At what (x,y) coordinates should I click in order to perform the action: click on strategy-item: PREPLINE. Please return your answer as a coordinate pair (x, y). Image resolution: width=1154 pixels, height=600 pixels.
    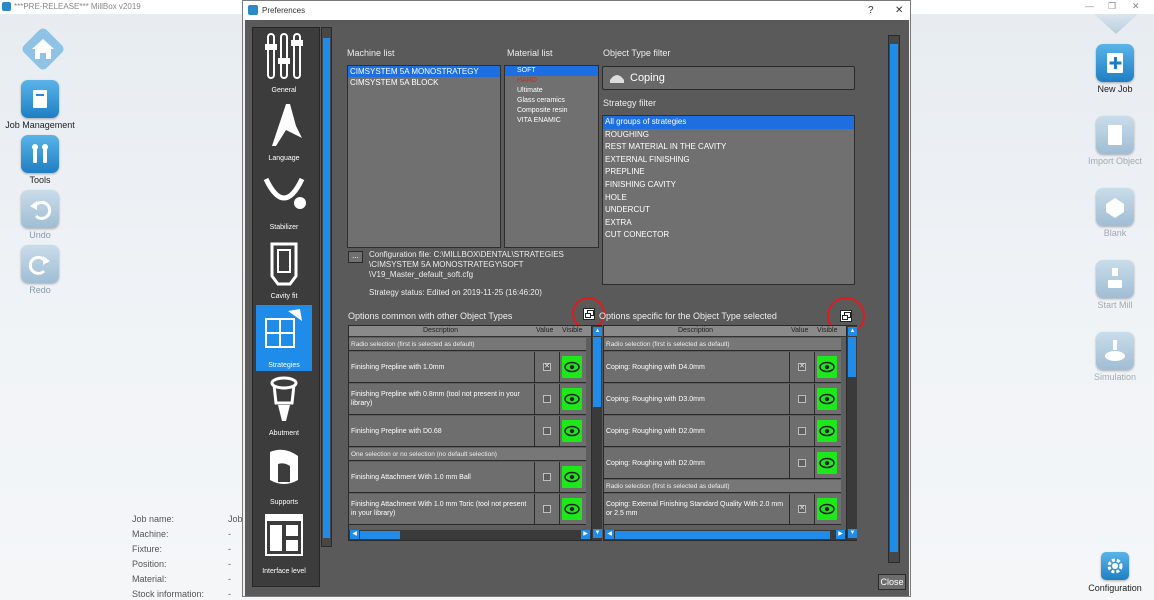
    Looking at the image, I should click on (728, 172).